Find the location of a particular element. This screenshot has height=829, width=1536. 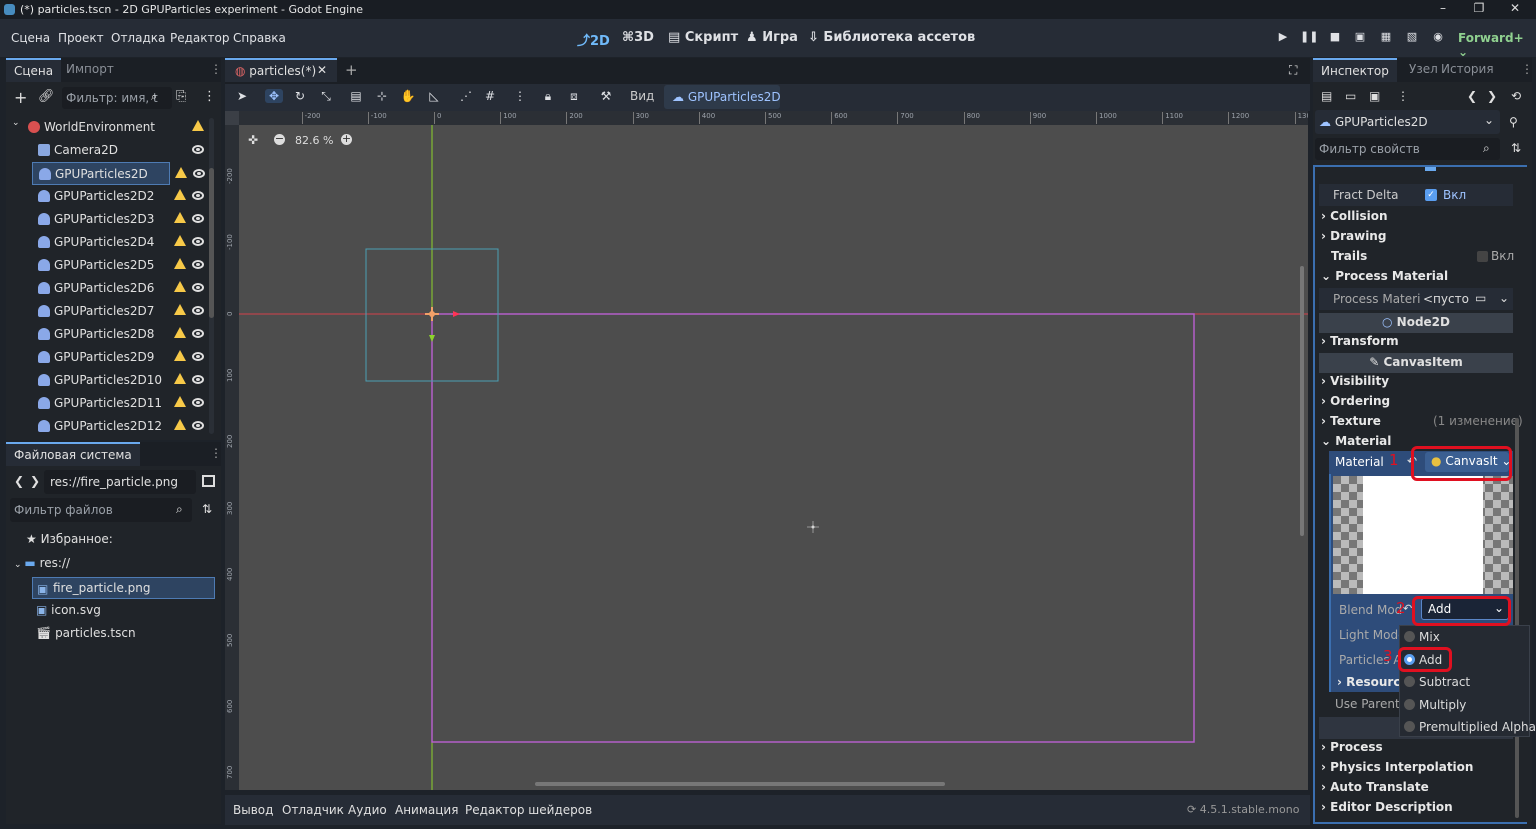

menu-help: Справка is located at coordinates (259, 38).